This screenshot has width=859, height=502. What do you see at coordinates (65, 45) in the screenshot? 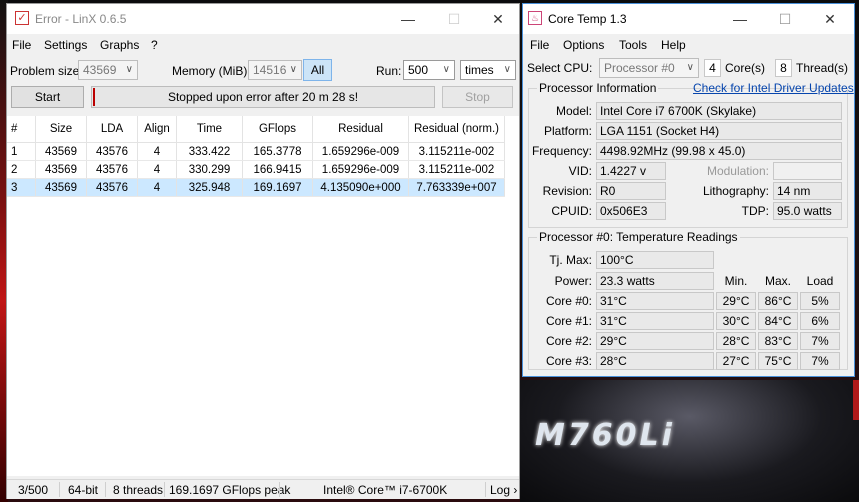
I see `menu-settings: Settings` at bounding box center [65, 45].